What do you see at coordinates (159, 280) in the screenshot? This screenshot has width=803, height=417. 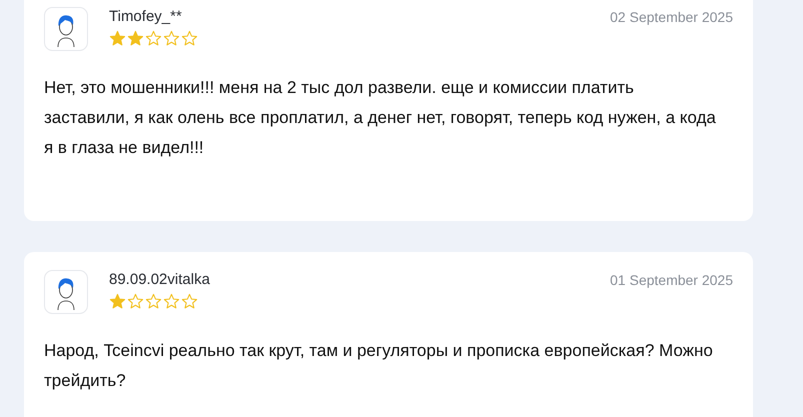 I see `author-name: 89.09.02vitalka` at bounding box center [159, 280].